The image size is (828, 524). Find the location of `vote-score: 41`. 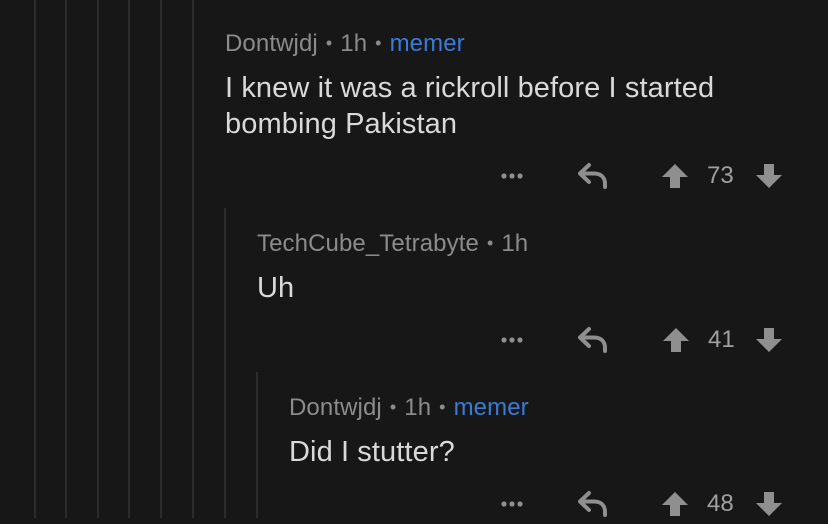

vote-score: 41 is located at coordinates (721, 339).